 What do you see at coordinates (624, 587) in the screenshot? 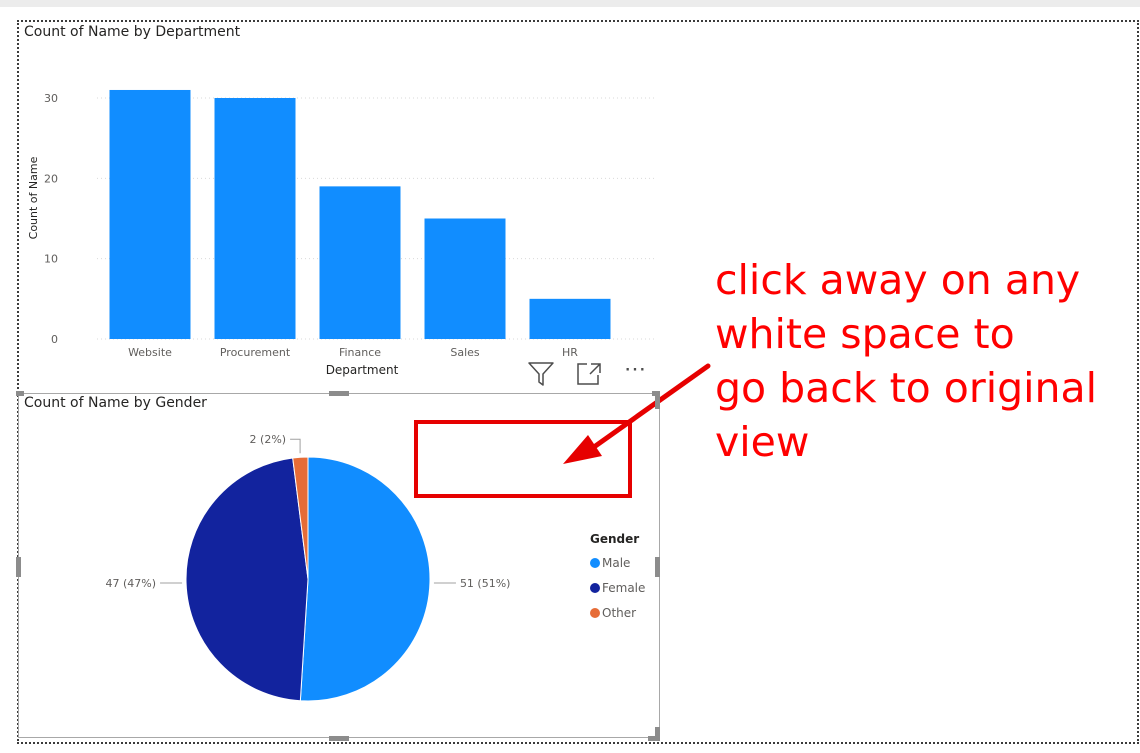
I see `legend-label: Female` at bounding box center [624, 587].